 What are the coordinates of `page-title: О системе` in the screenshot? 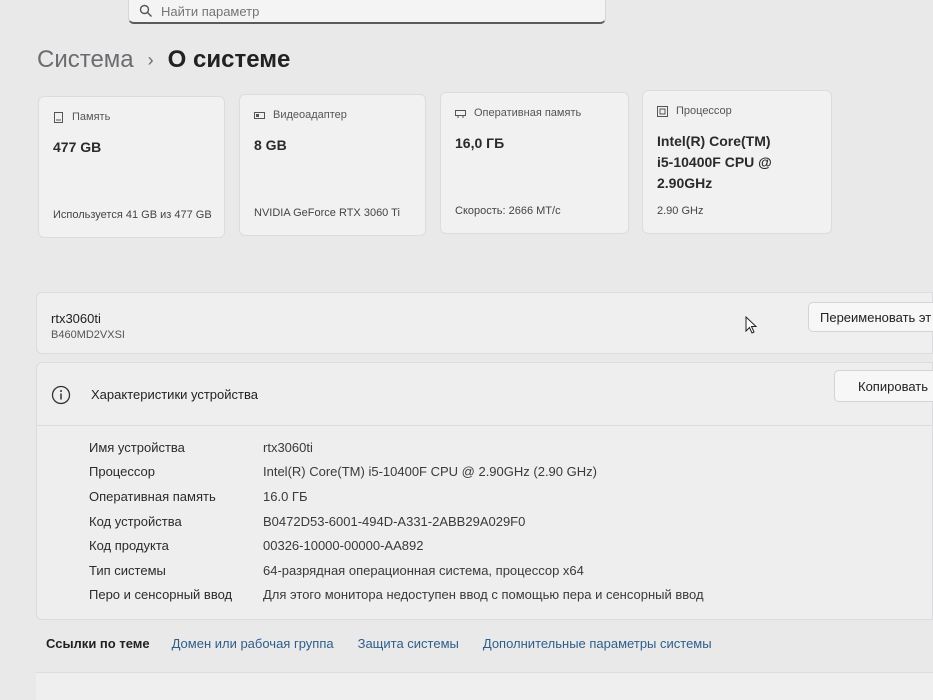 It's located at (229, 59).